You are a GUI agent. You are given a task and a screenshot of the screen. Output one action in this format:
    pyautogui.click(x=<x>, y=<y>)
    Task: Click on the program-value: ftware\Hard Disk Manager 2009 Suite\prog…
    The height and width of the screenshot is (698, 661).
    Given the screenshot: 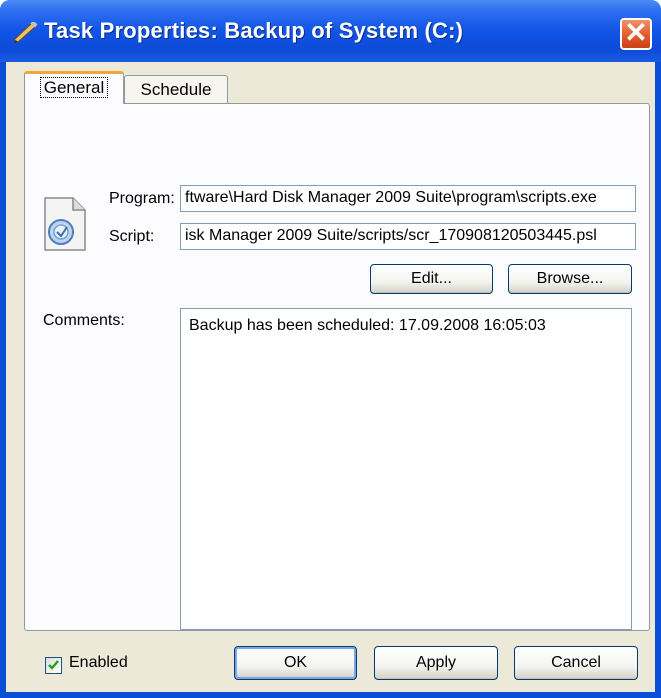 What is the action you would take?
    pyautogui.click(x=391, y=197)
    